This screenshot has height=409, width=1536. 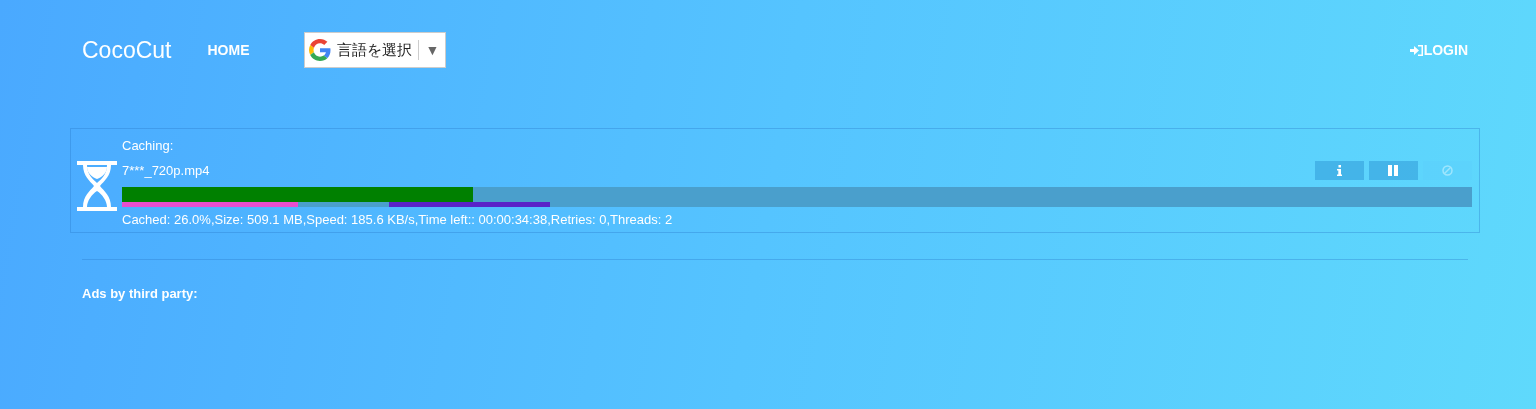 What do you see at coordinates (1438, 50) in the screenshot?
I see `login-link: LOGIN` at bounding box center [1438, 50].